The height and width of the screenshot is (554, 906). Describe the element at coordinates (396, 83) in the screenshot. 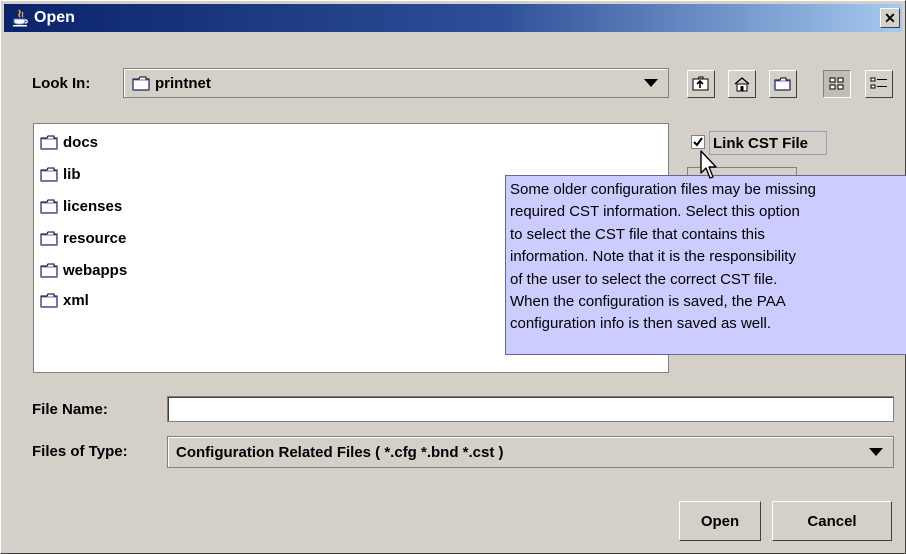

I see `look-in-combo: printnet` at that location.